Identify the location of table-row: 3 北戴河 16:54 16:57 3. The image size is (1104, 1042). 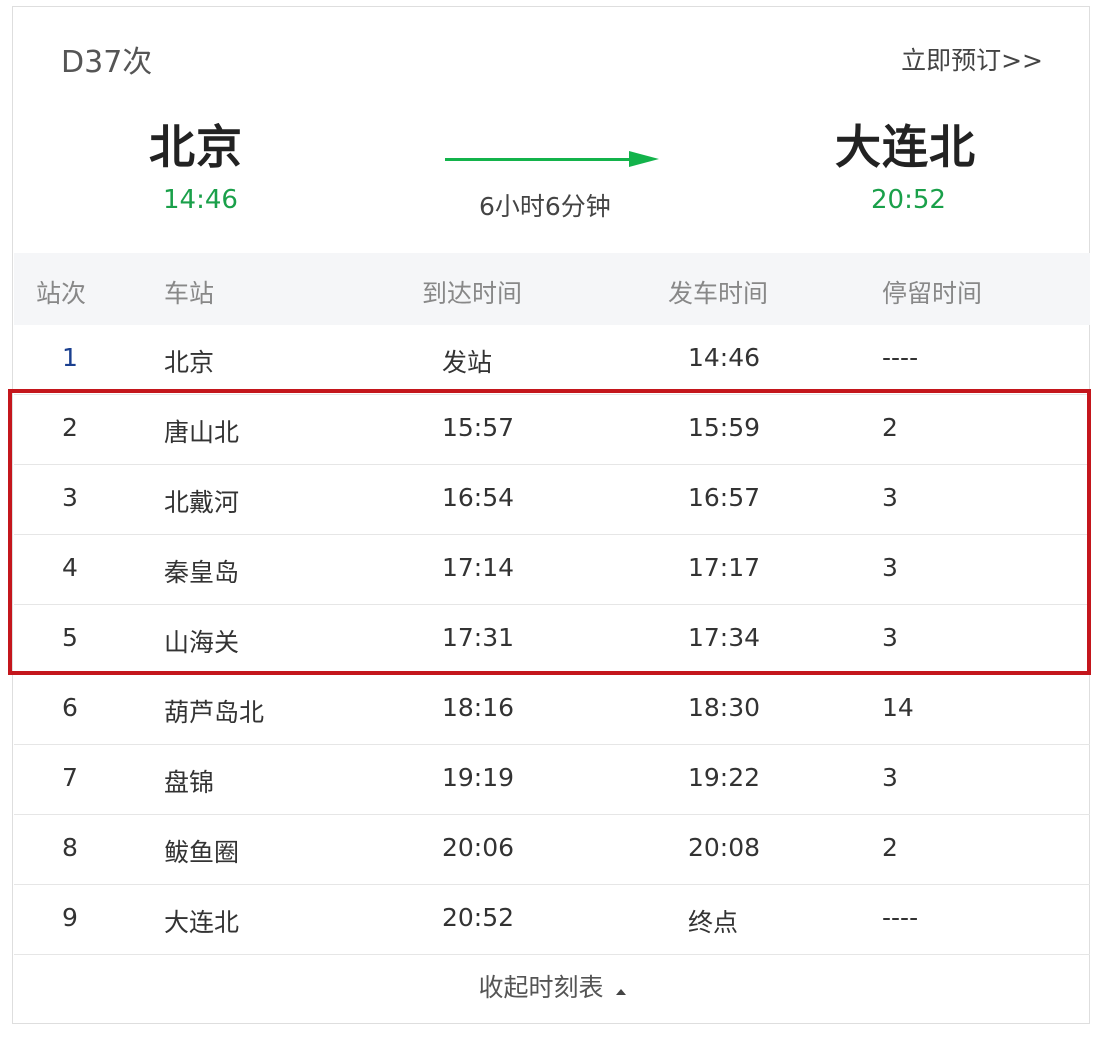
(552, 500).